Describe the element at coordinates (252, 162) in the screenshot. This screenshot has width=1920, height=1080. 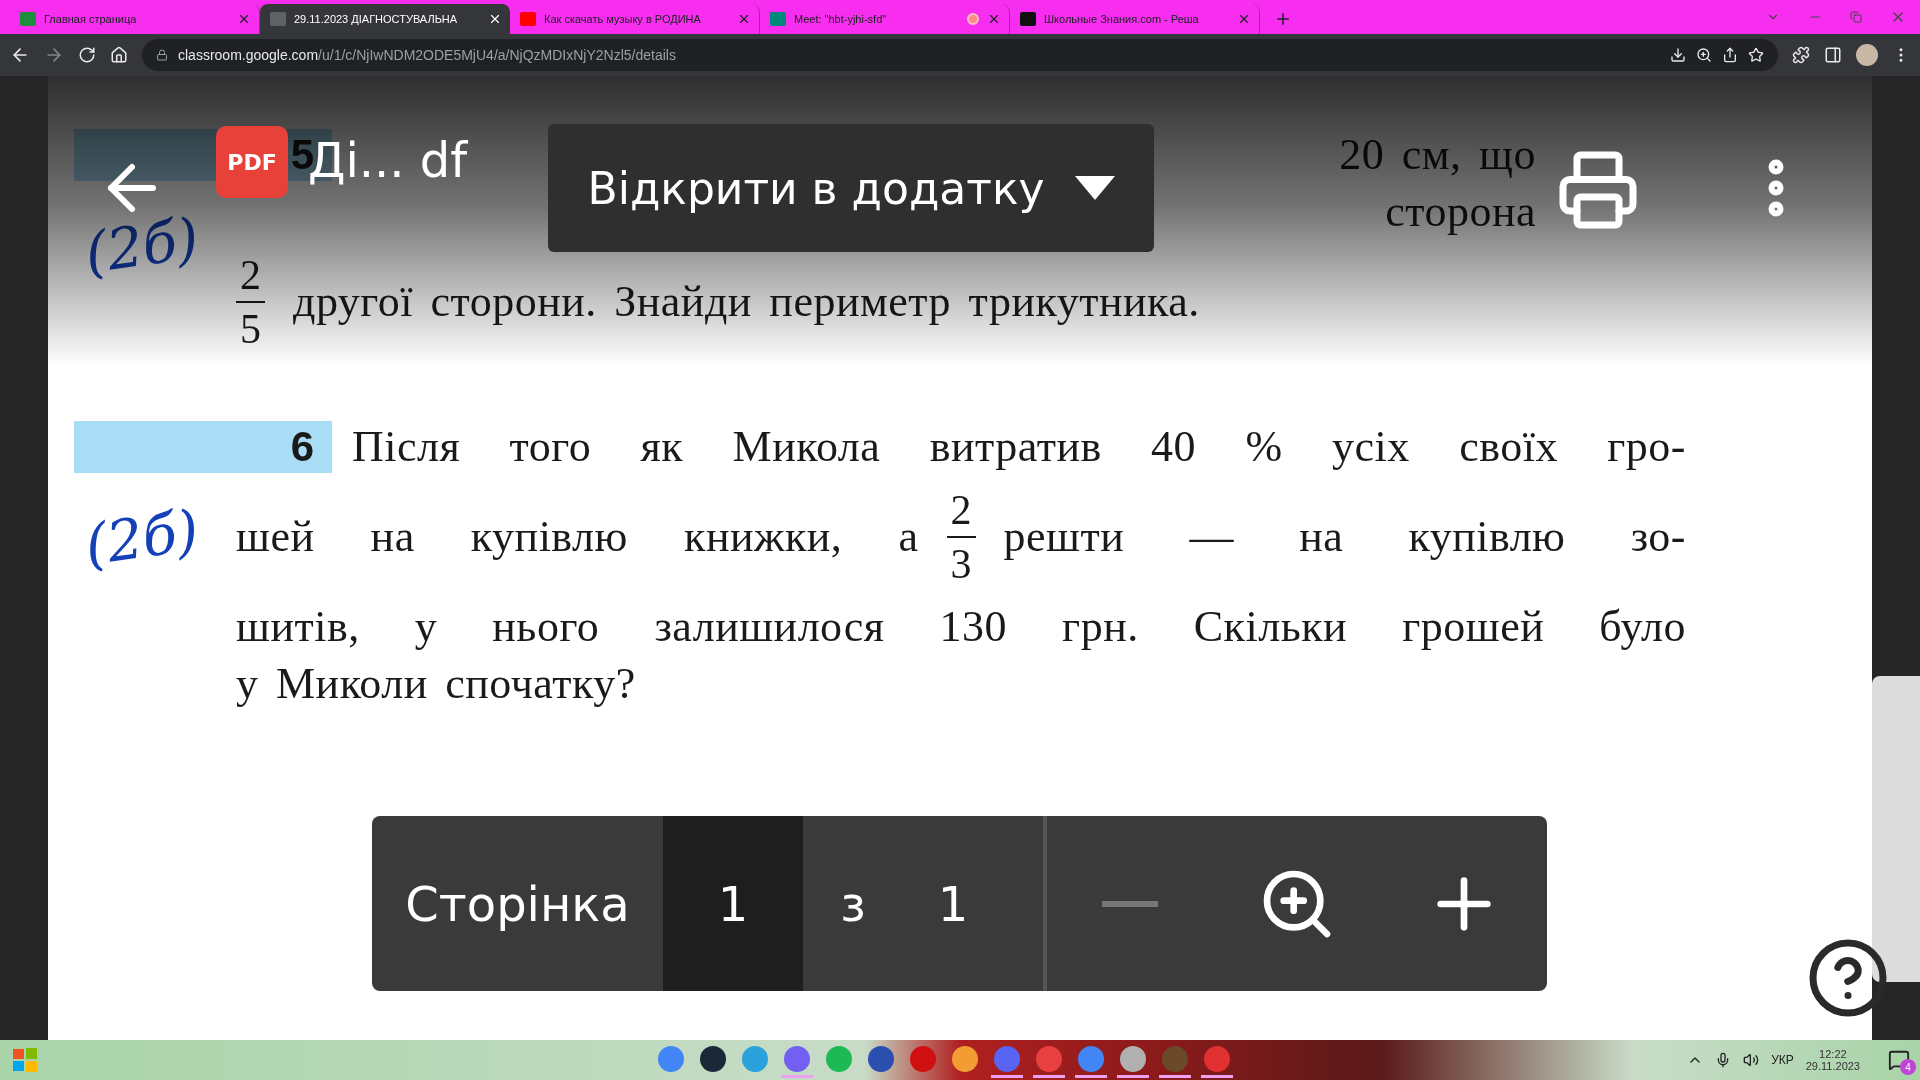
I see `file-type-icon: PDF` at that location.